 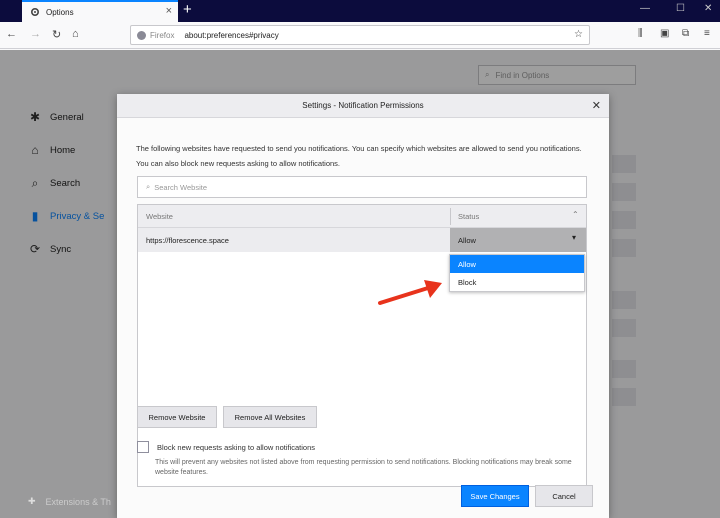 What do you see at coordinates (75, 34) in the screenshot?
I see `home-icon: ⌂` at bounding box center [75, 34].